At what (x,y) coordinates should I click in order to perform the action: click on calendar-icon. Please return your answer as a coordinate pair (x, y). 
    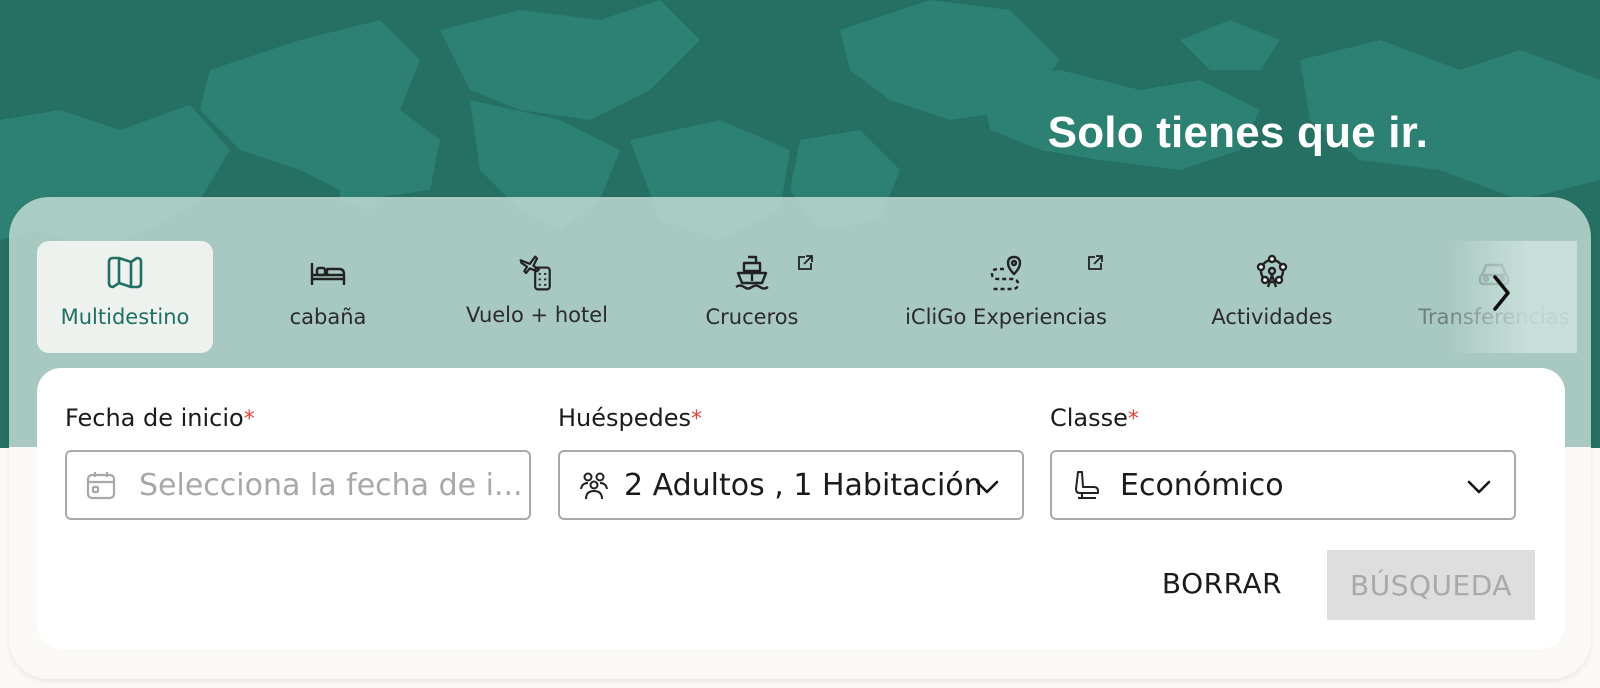
    Looking at the image, I should click on (101, 485).